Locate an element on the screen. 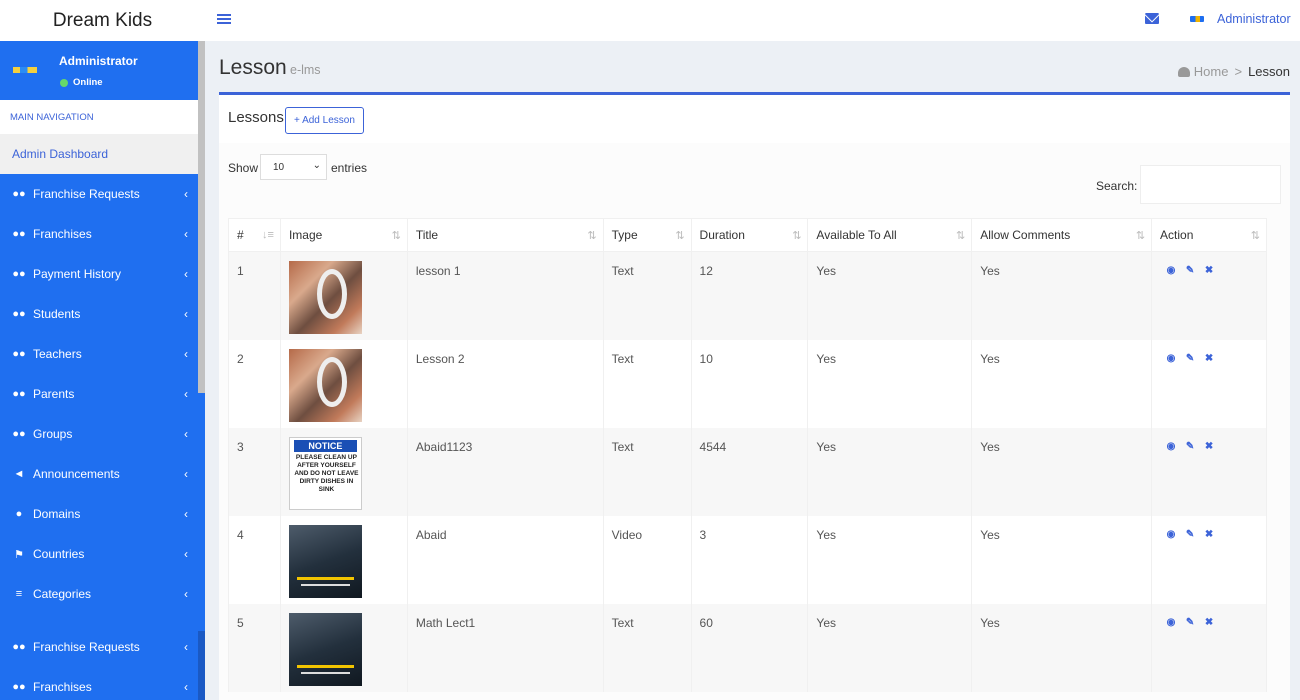  add-lesson-button: + Add Lesson is located at coordinates (324, 120).